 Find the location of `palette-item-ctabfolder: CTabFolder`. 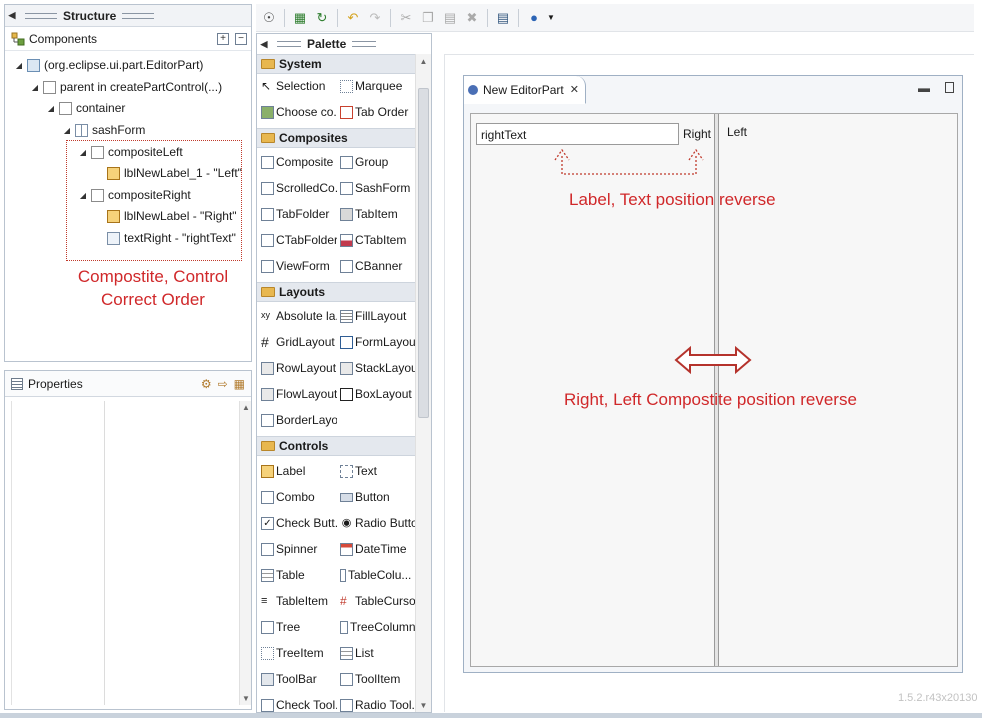

palette-item-ctabfolder: CTabFolder is located at coordinates (298, 240).